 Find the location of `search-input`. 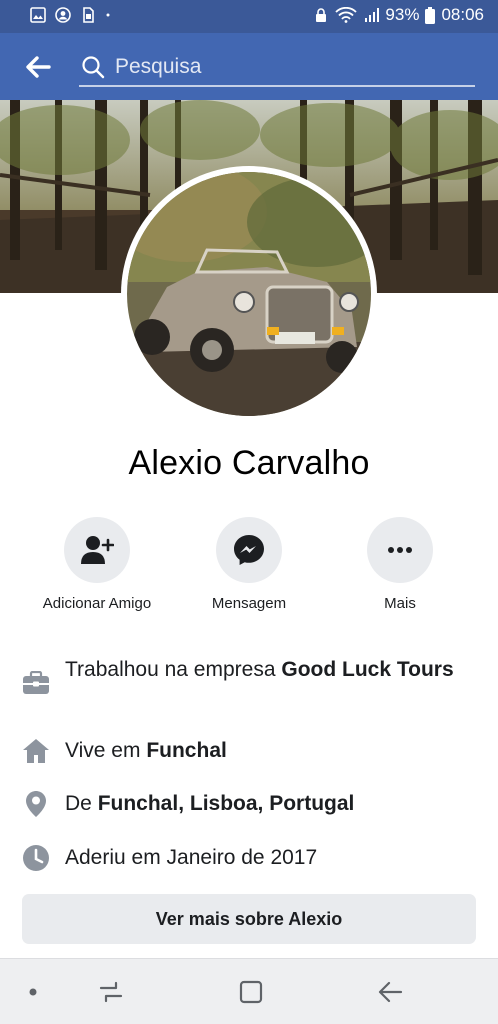

search-input is located at coordinates (285, 67).